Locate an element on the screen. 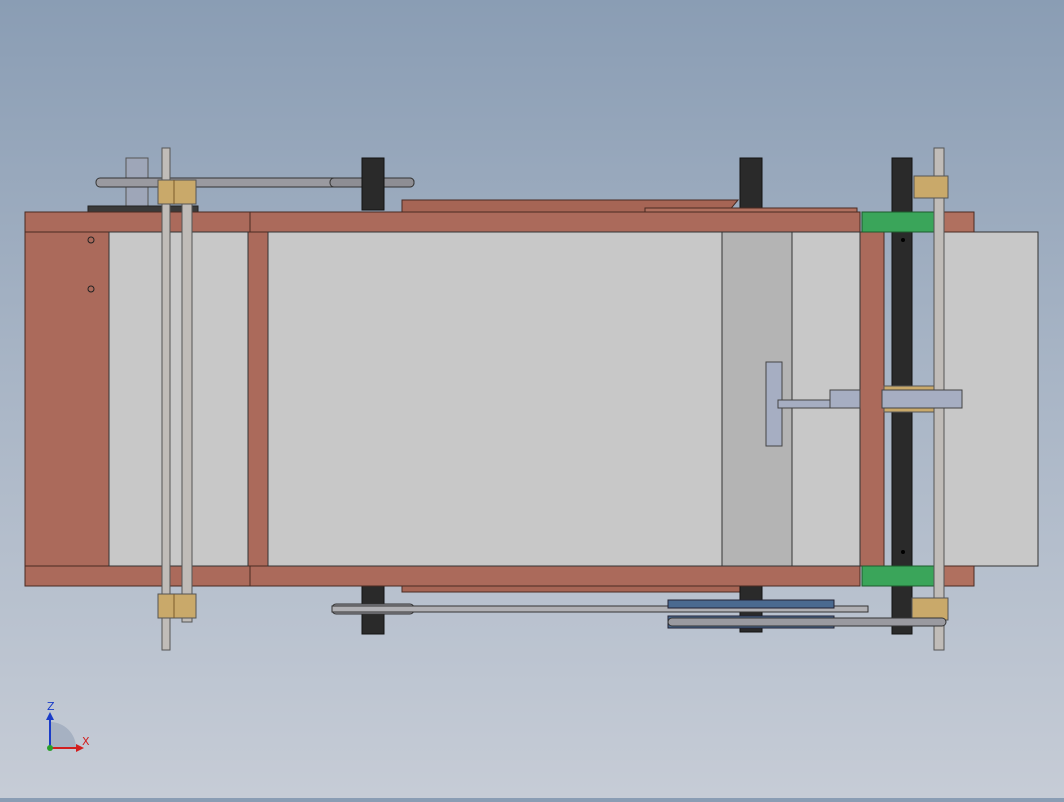 The height and width of the screenshot is (802, 1064). right-top-collar is located at coordinates (931, 187).